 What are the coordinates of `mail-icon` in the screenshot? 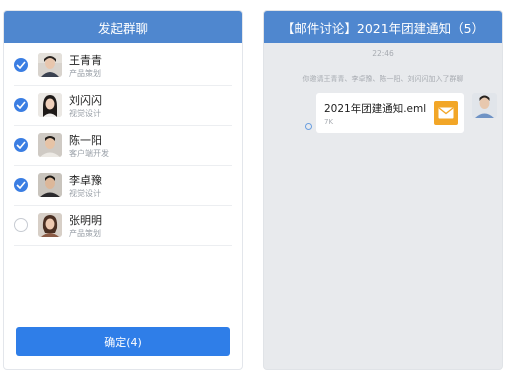 It's located at (446, 113).